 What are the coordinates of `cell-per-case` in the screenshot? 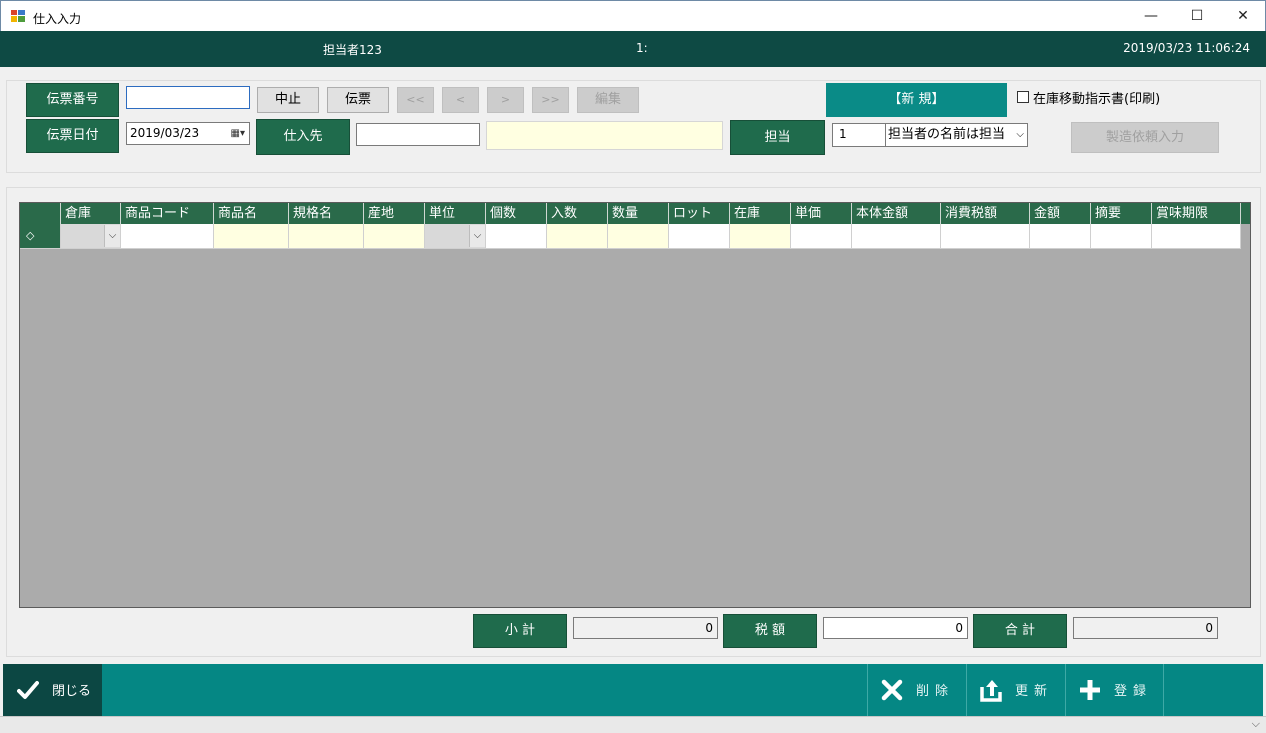 It's located at (577, 236).